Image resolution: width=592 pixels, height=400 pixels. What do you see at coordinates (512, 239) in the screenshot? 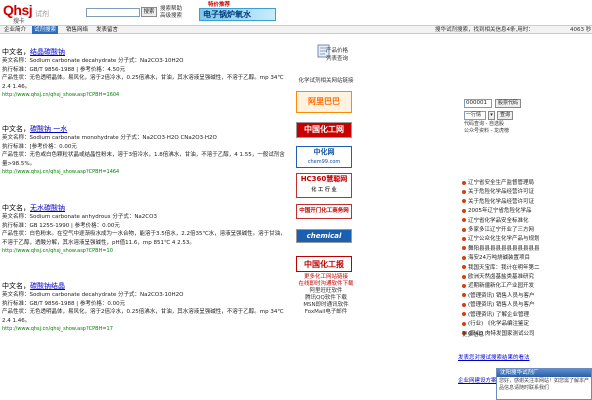
I see `news-item: 辽宁公众化生化学产品与规划` at bounding box center [512, 239].